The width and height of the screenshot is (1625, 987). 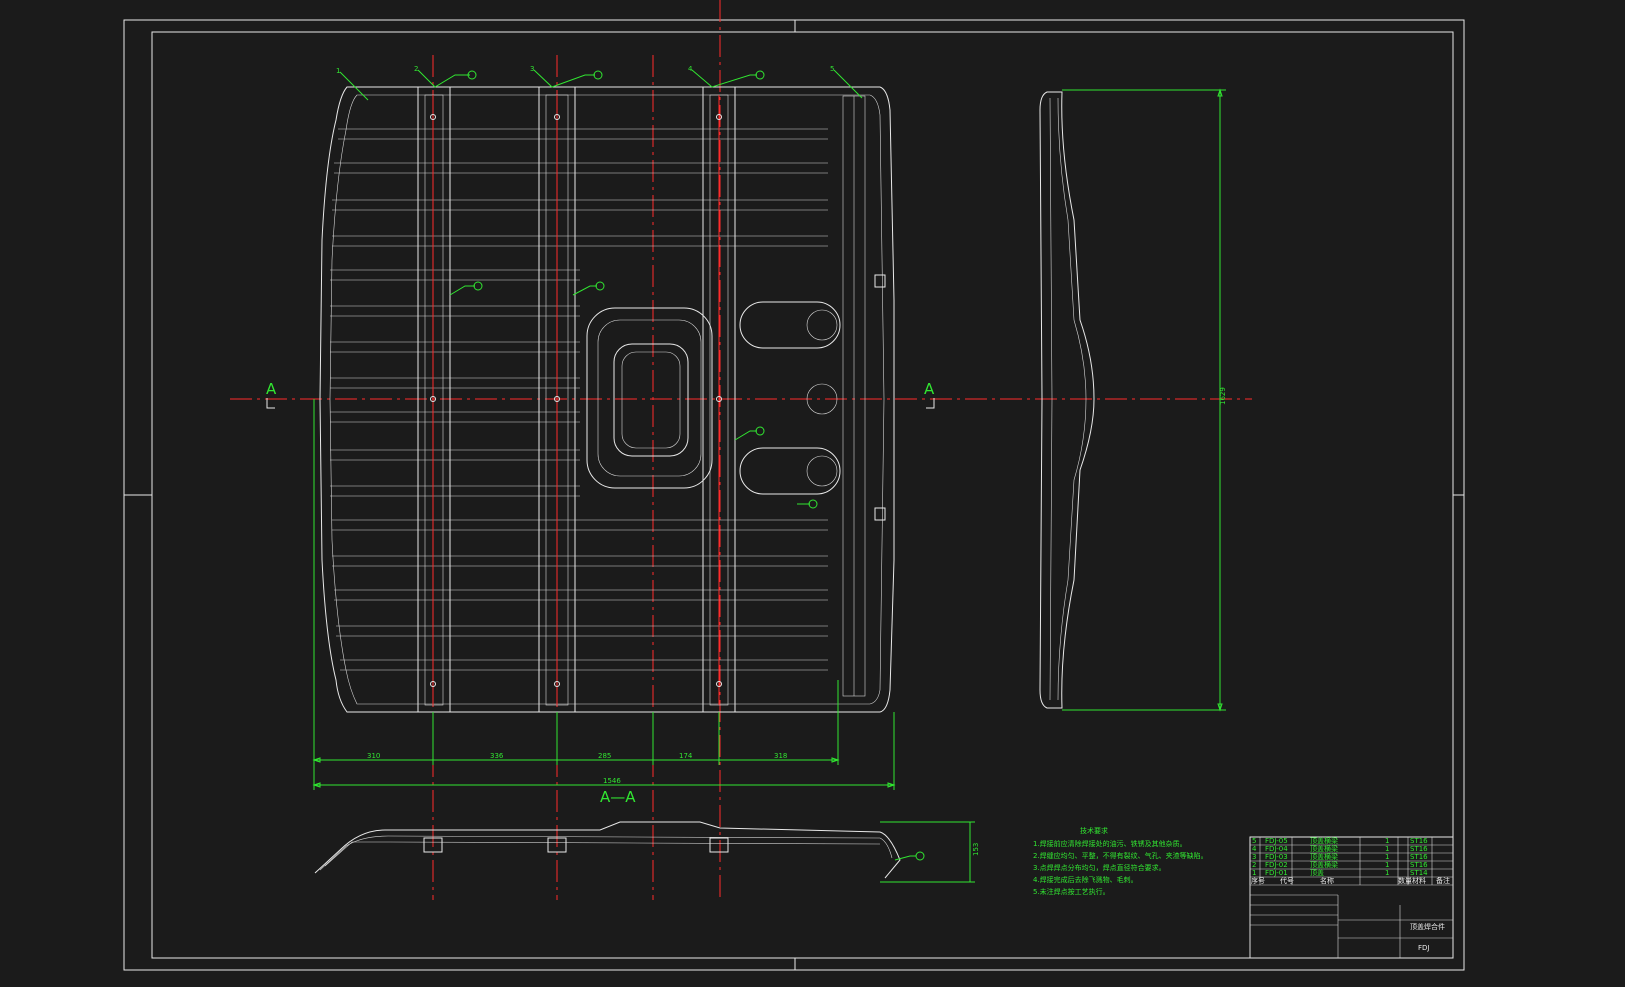 I want to click on section-label-right: A, so click(x=929, y=389).